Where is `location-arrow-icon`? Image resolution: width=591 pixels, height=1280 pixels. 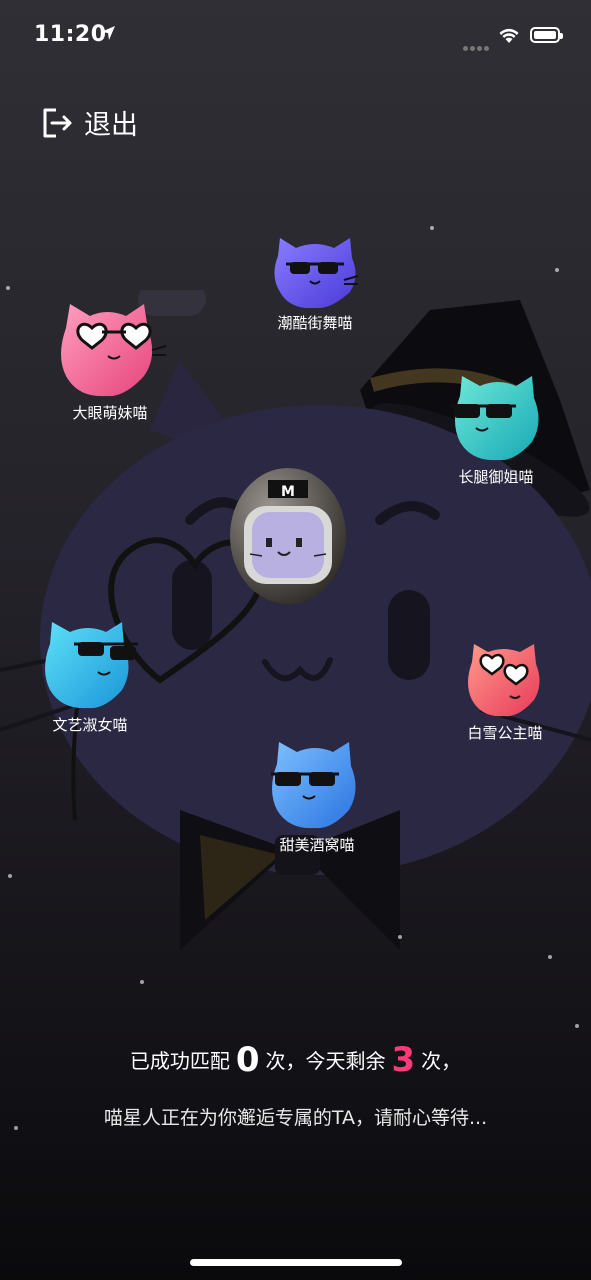 location-arrow-icon is located at coordinates (108, 33).